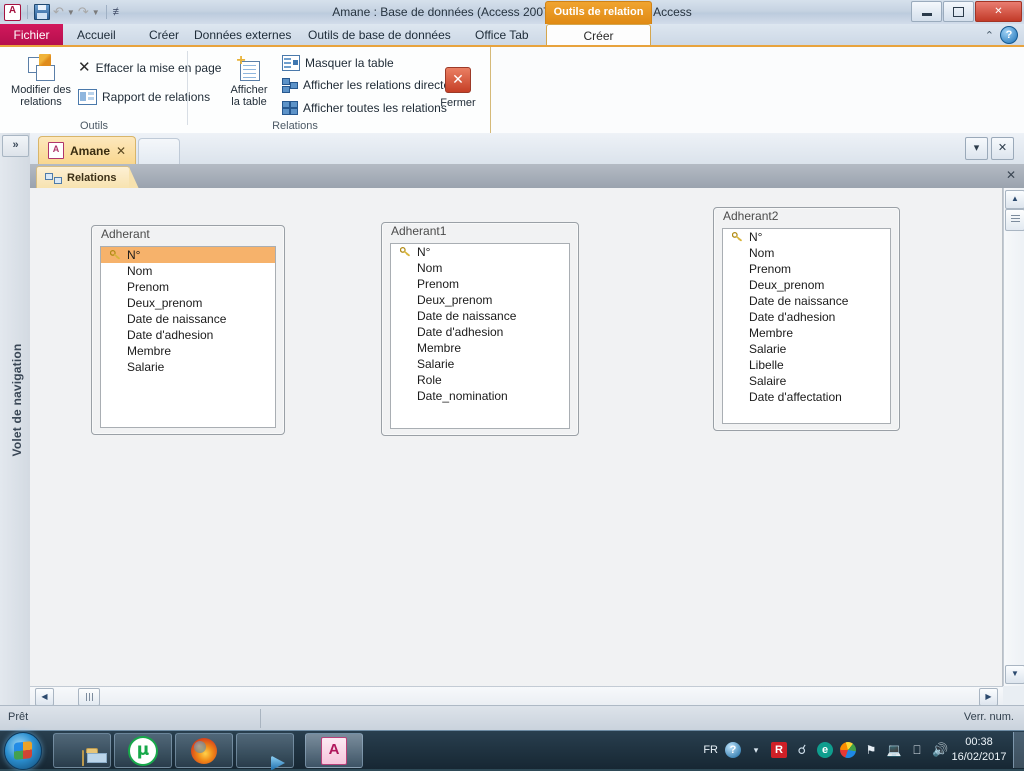 The height and width of the screenshot is (771, 1024). I want to click on hidden-icons-icon: ▾, so click(756, 750).